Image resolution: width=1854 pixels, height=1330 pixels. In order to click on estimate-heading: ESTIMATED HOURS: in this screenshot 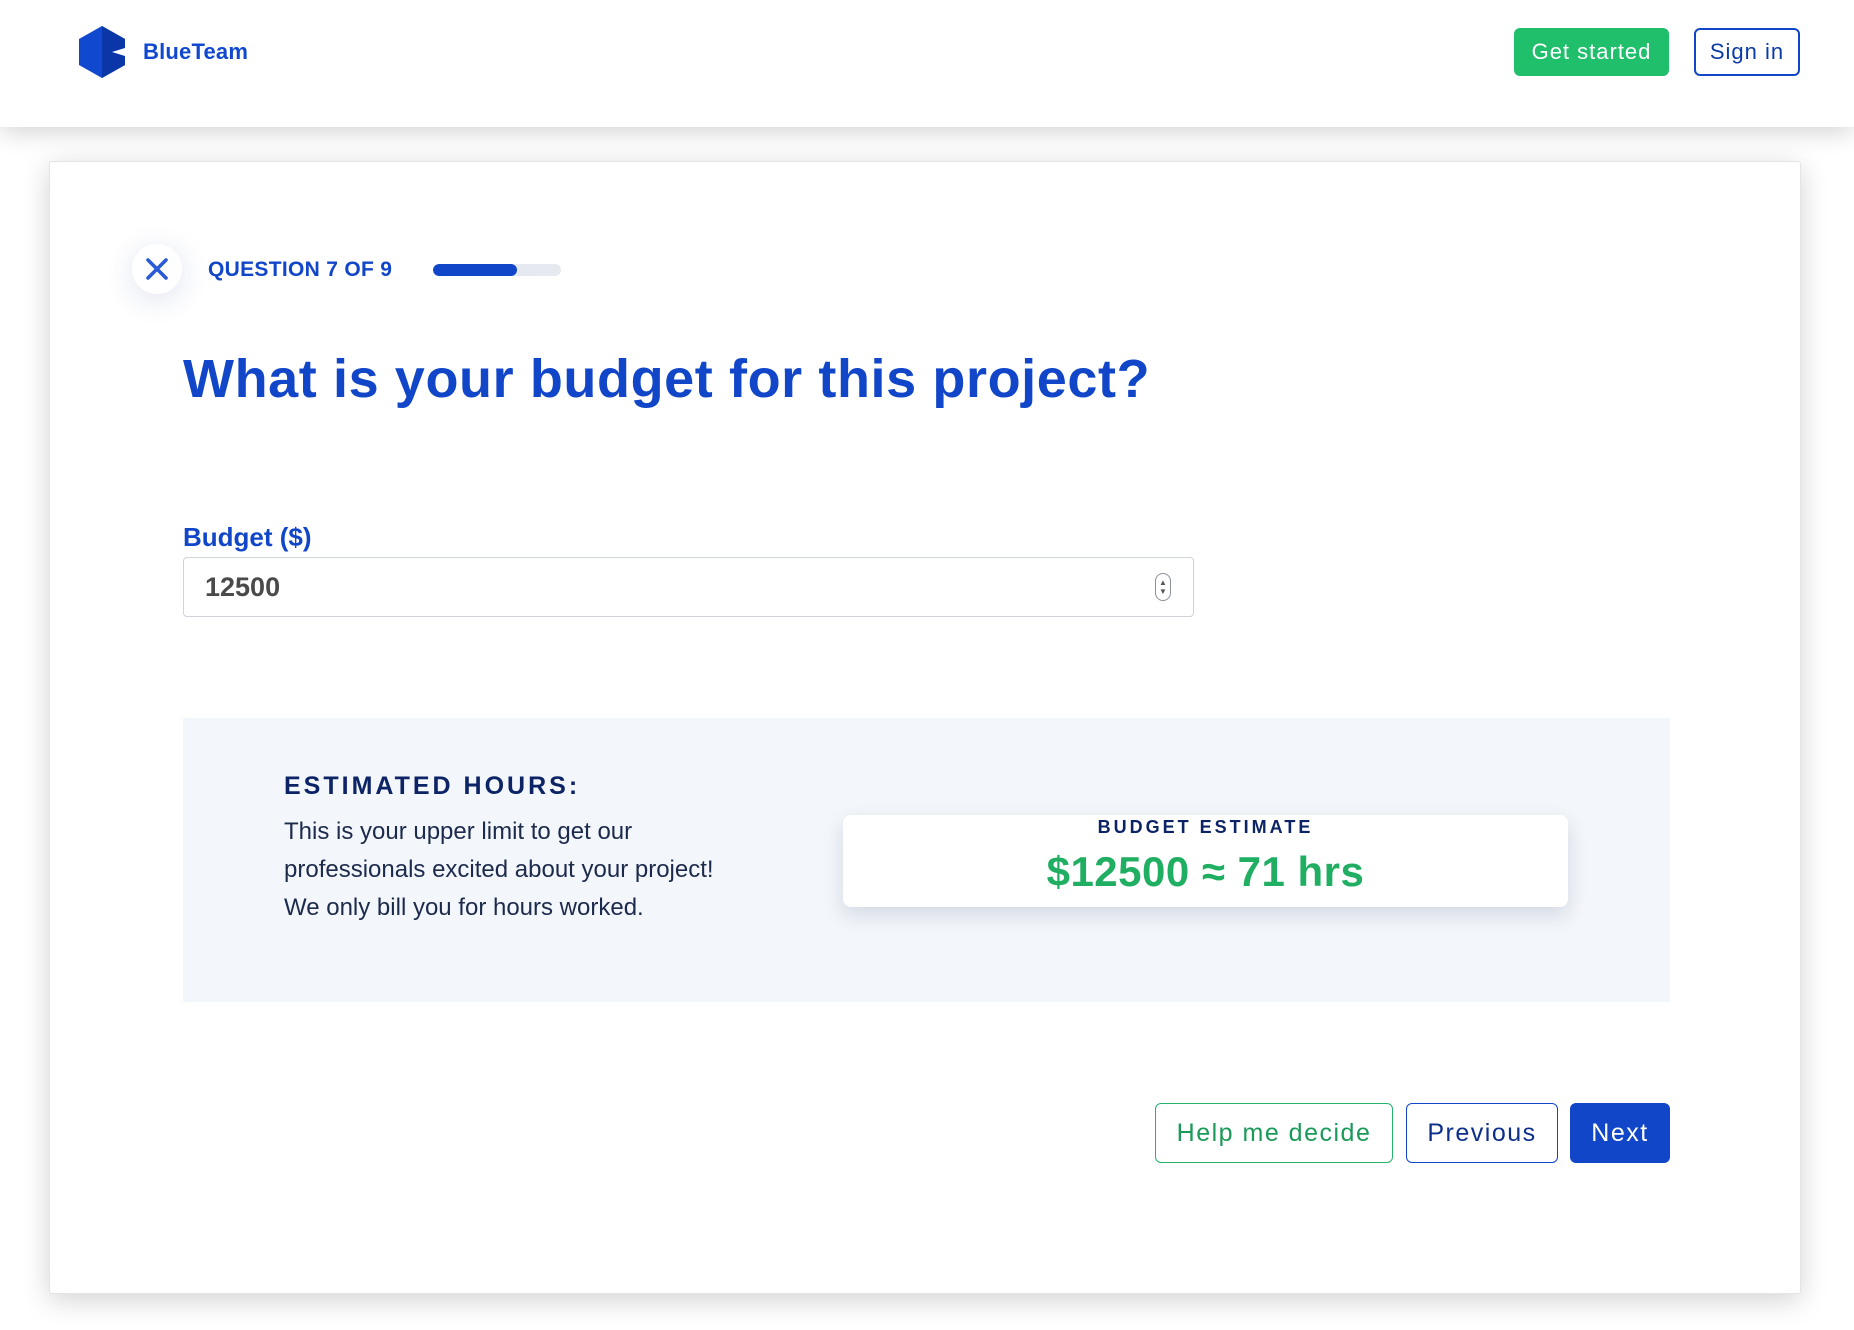, I will do `click(432, 786)`.